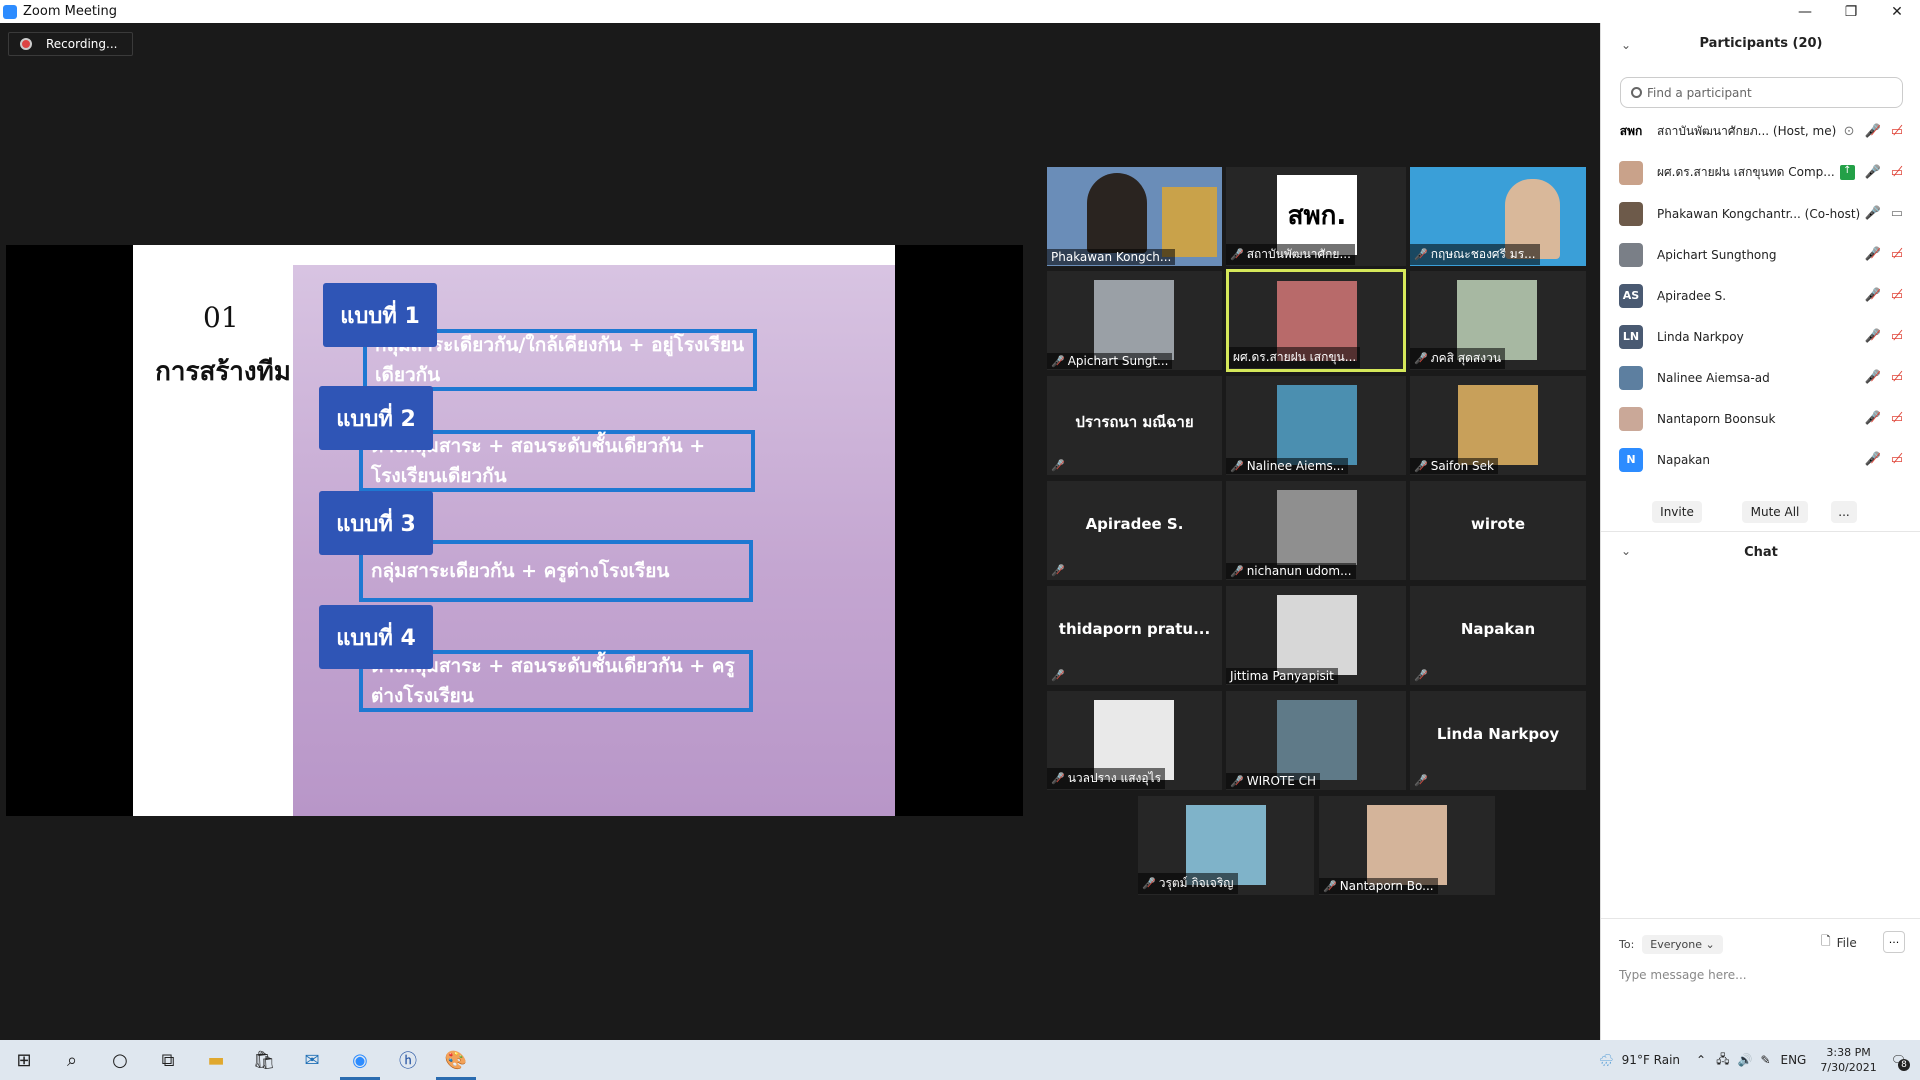 Image resolution: width=1920 pixels, height=1080 pixels. I want to click on participant-row: LN Linda Narkpoy 🎤̸ ▭̸, so click(1760, 336).